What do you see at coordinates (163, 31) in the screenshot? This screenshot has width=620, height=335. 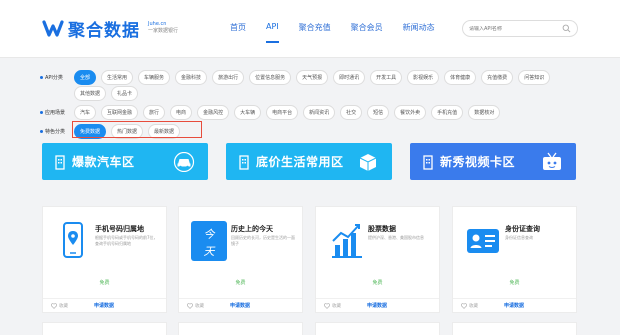 I see `logo-tagline: 一家数据银行` at bounding box center [163, 31].